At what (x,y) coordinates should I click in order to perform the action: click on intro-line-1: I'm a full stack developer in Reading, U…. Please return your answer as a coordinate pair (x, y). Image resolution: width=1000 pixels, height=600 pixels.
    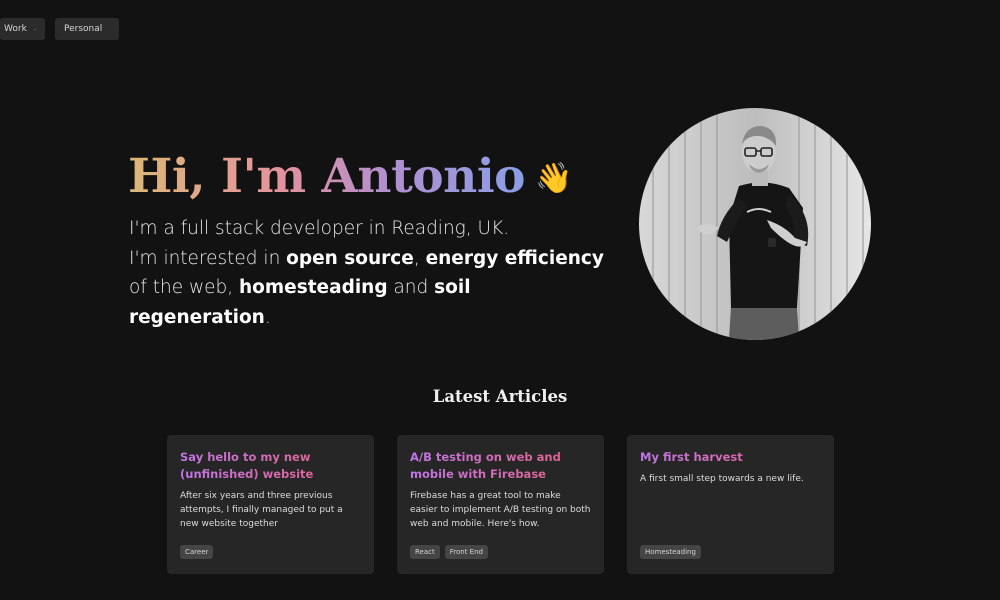
    Looking at the image, I should click on (319, 228).